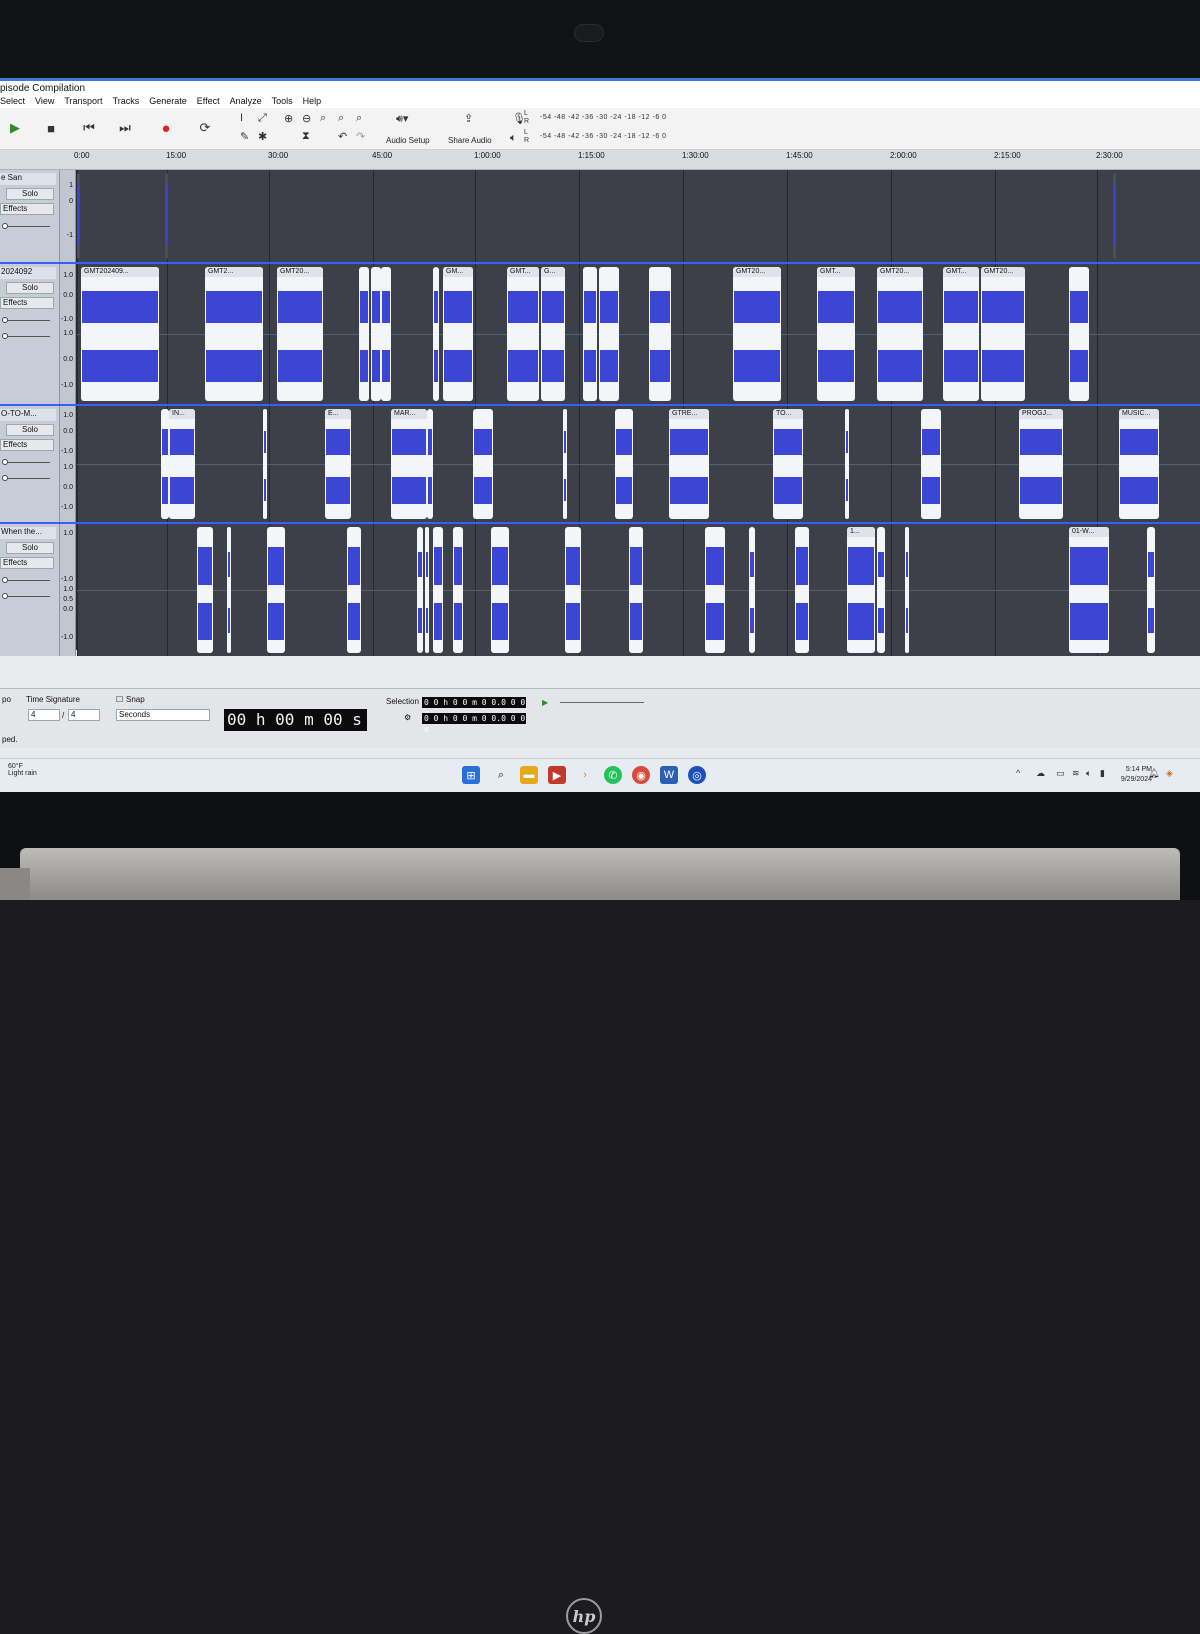  What do you see at coordinates (359, 118) in the screenshot?
I see `zoom-toggle-icon: ⌕` at bounding box center [359, 118].